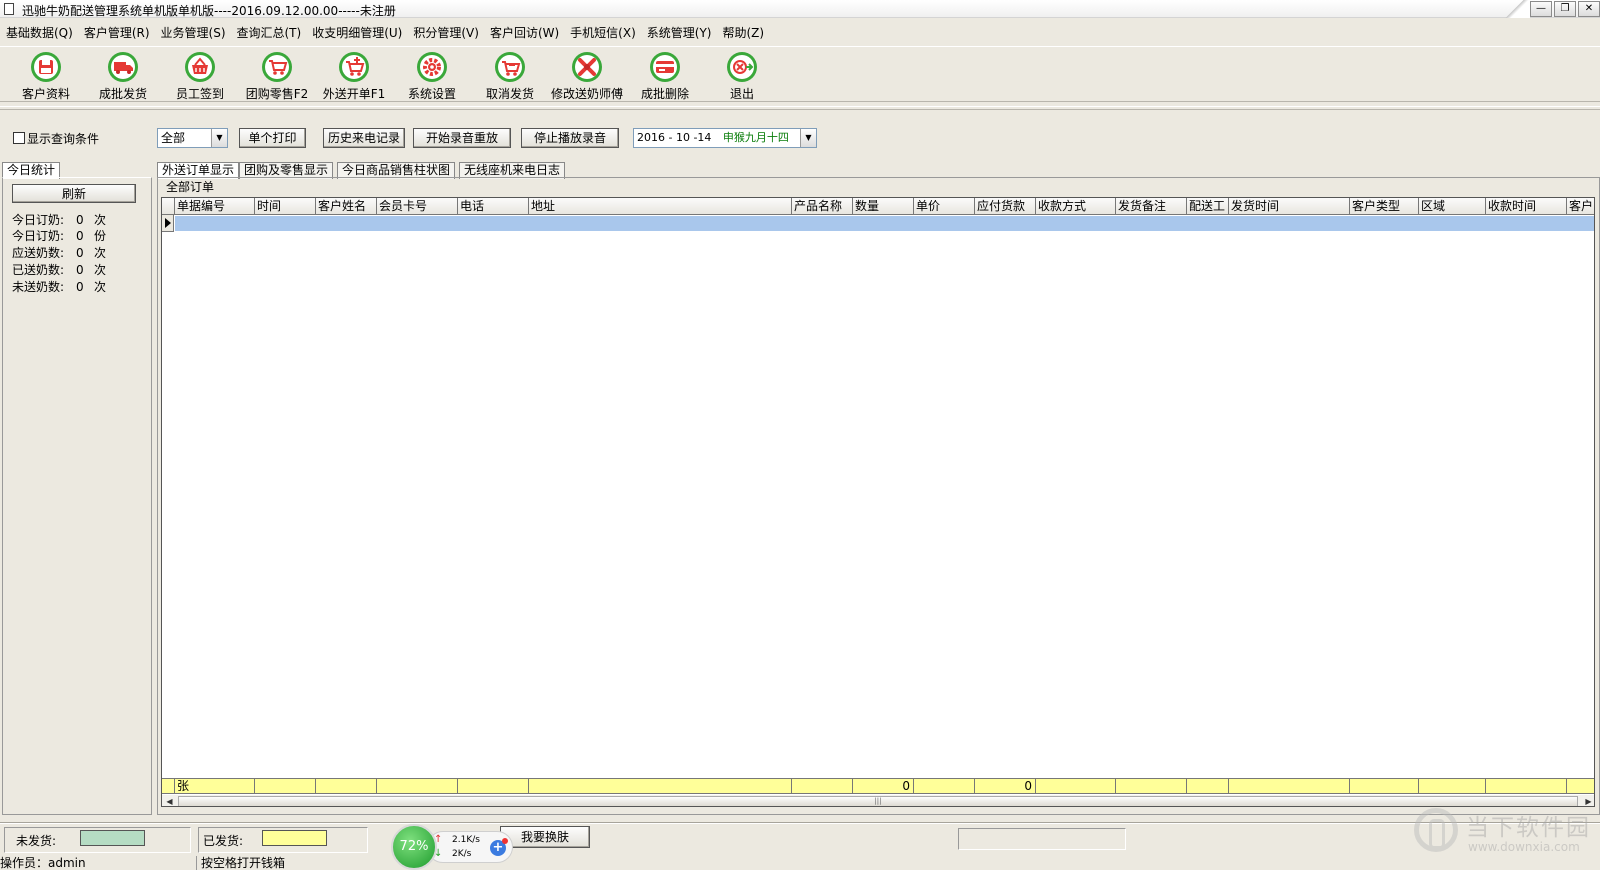 The image size is (1600, 870). Describe the element at coordinates (509, 94) in the screenshot. I see `cancel-delivery-label: 取消发货` at that location.